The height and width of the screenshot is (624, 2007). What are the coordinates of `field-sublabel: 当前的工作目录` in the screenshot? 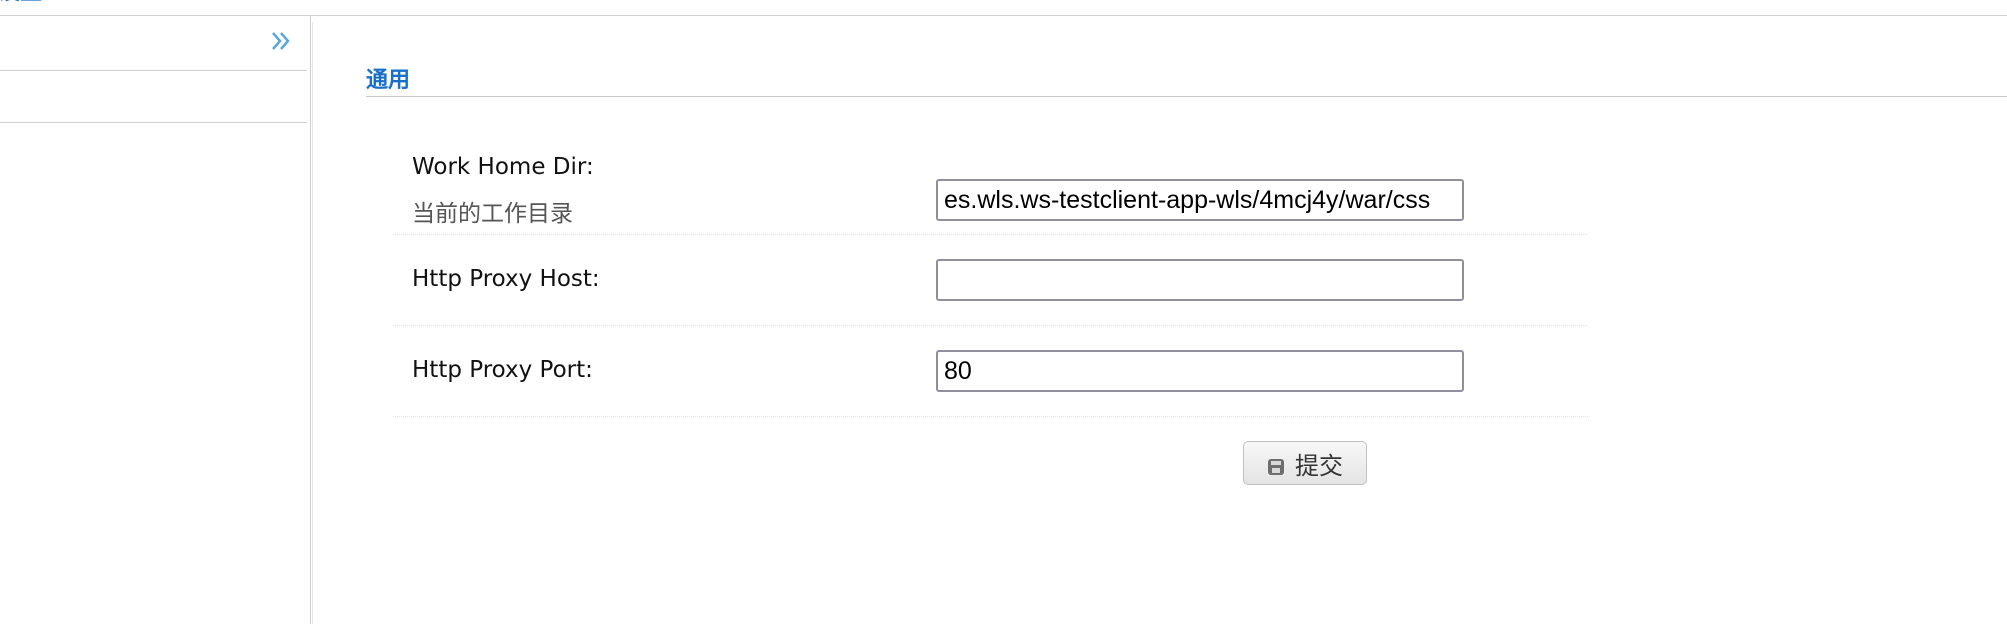 It's located at (492, 214).